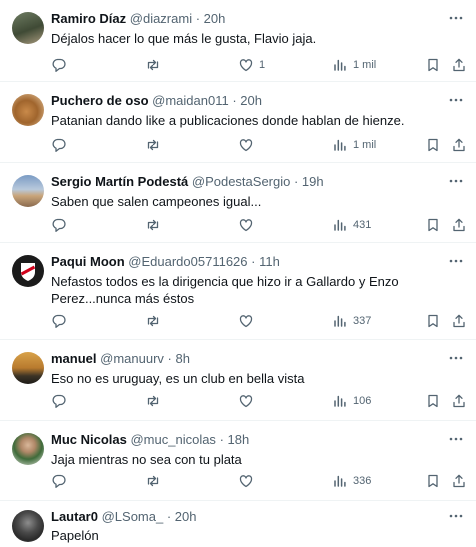  I want to click on user-name: Paqui Moon, so click(88, 261).